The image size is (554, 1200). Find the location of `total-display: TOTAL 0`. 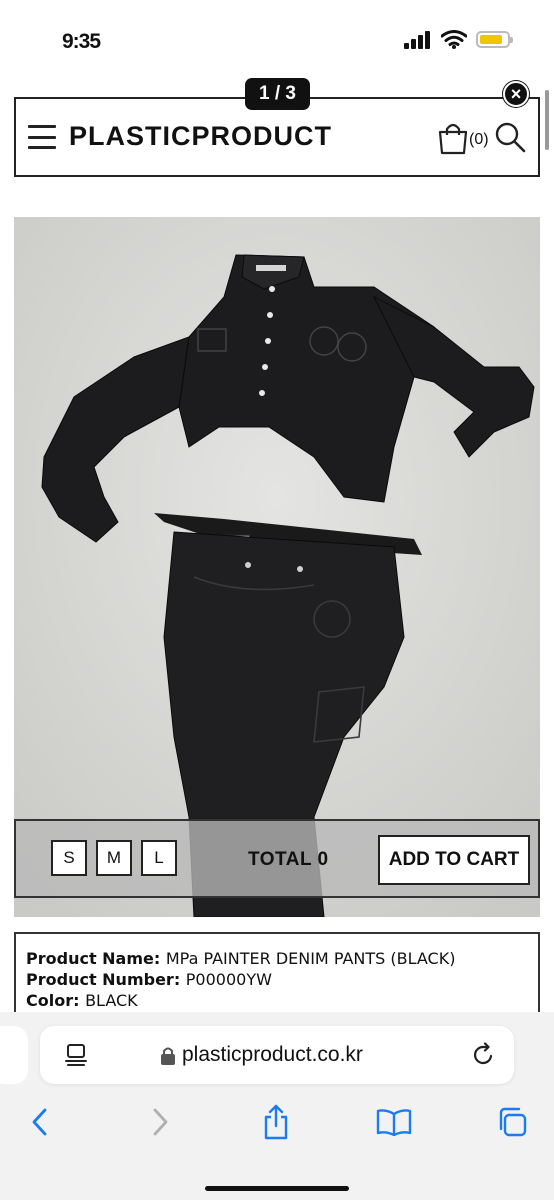

total-display: TOTAL 0 is located at coordinates (288, 860).